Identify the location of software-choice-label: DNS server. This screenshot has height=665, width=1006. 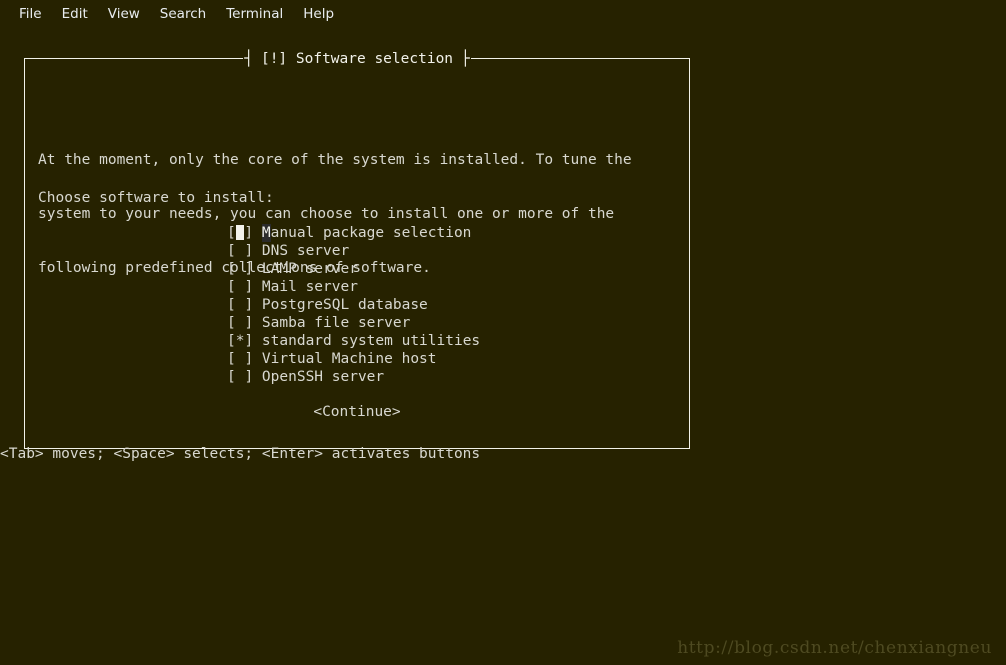
(305, 251).